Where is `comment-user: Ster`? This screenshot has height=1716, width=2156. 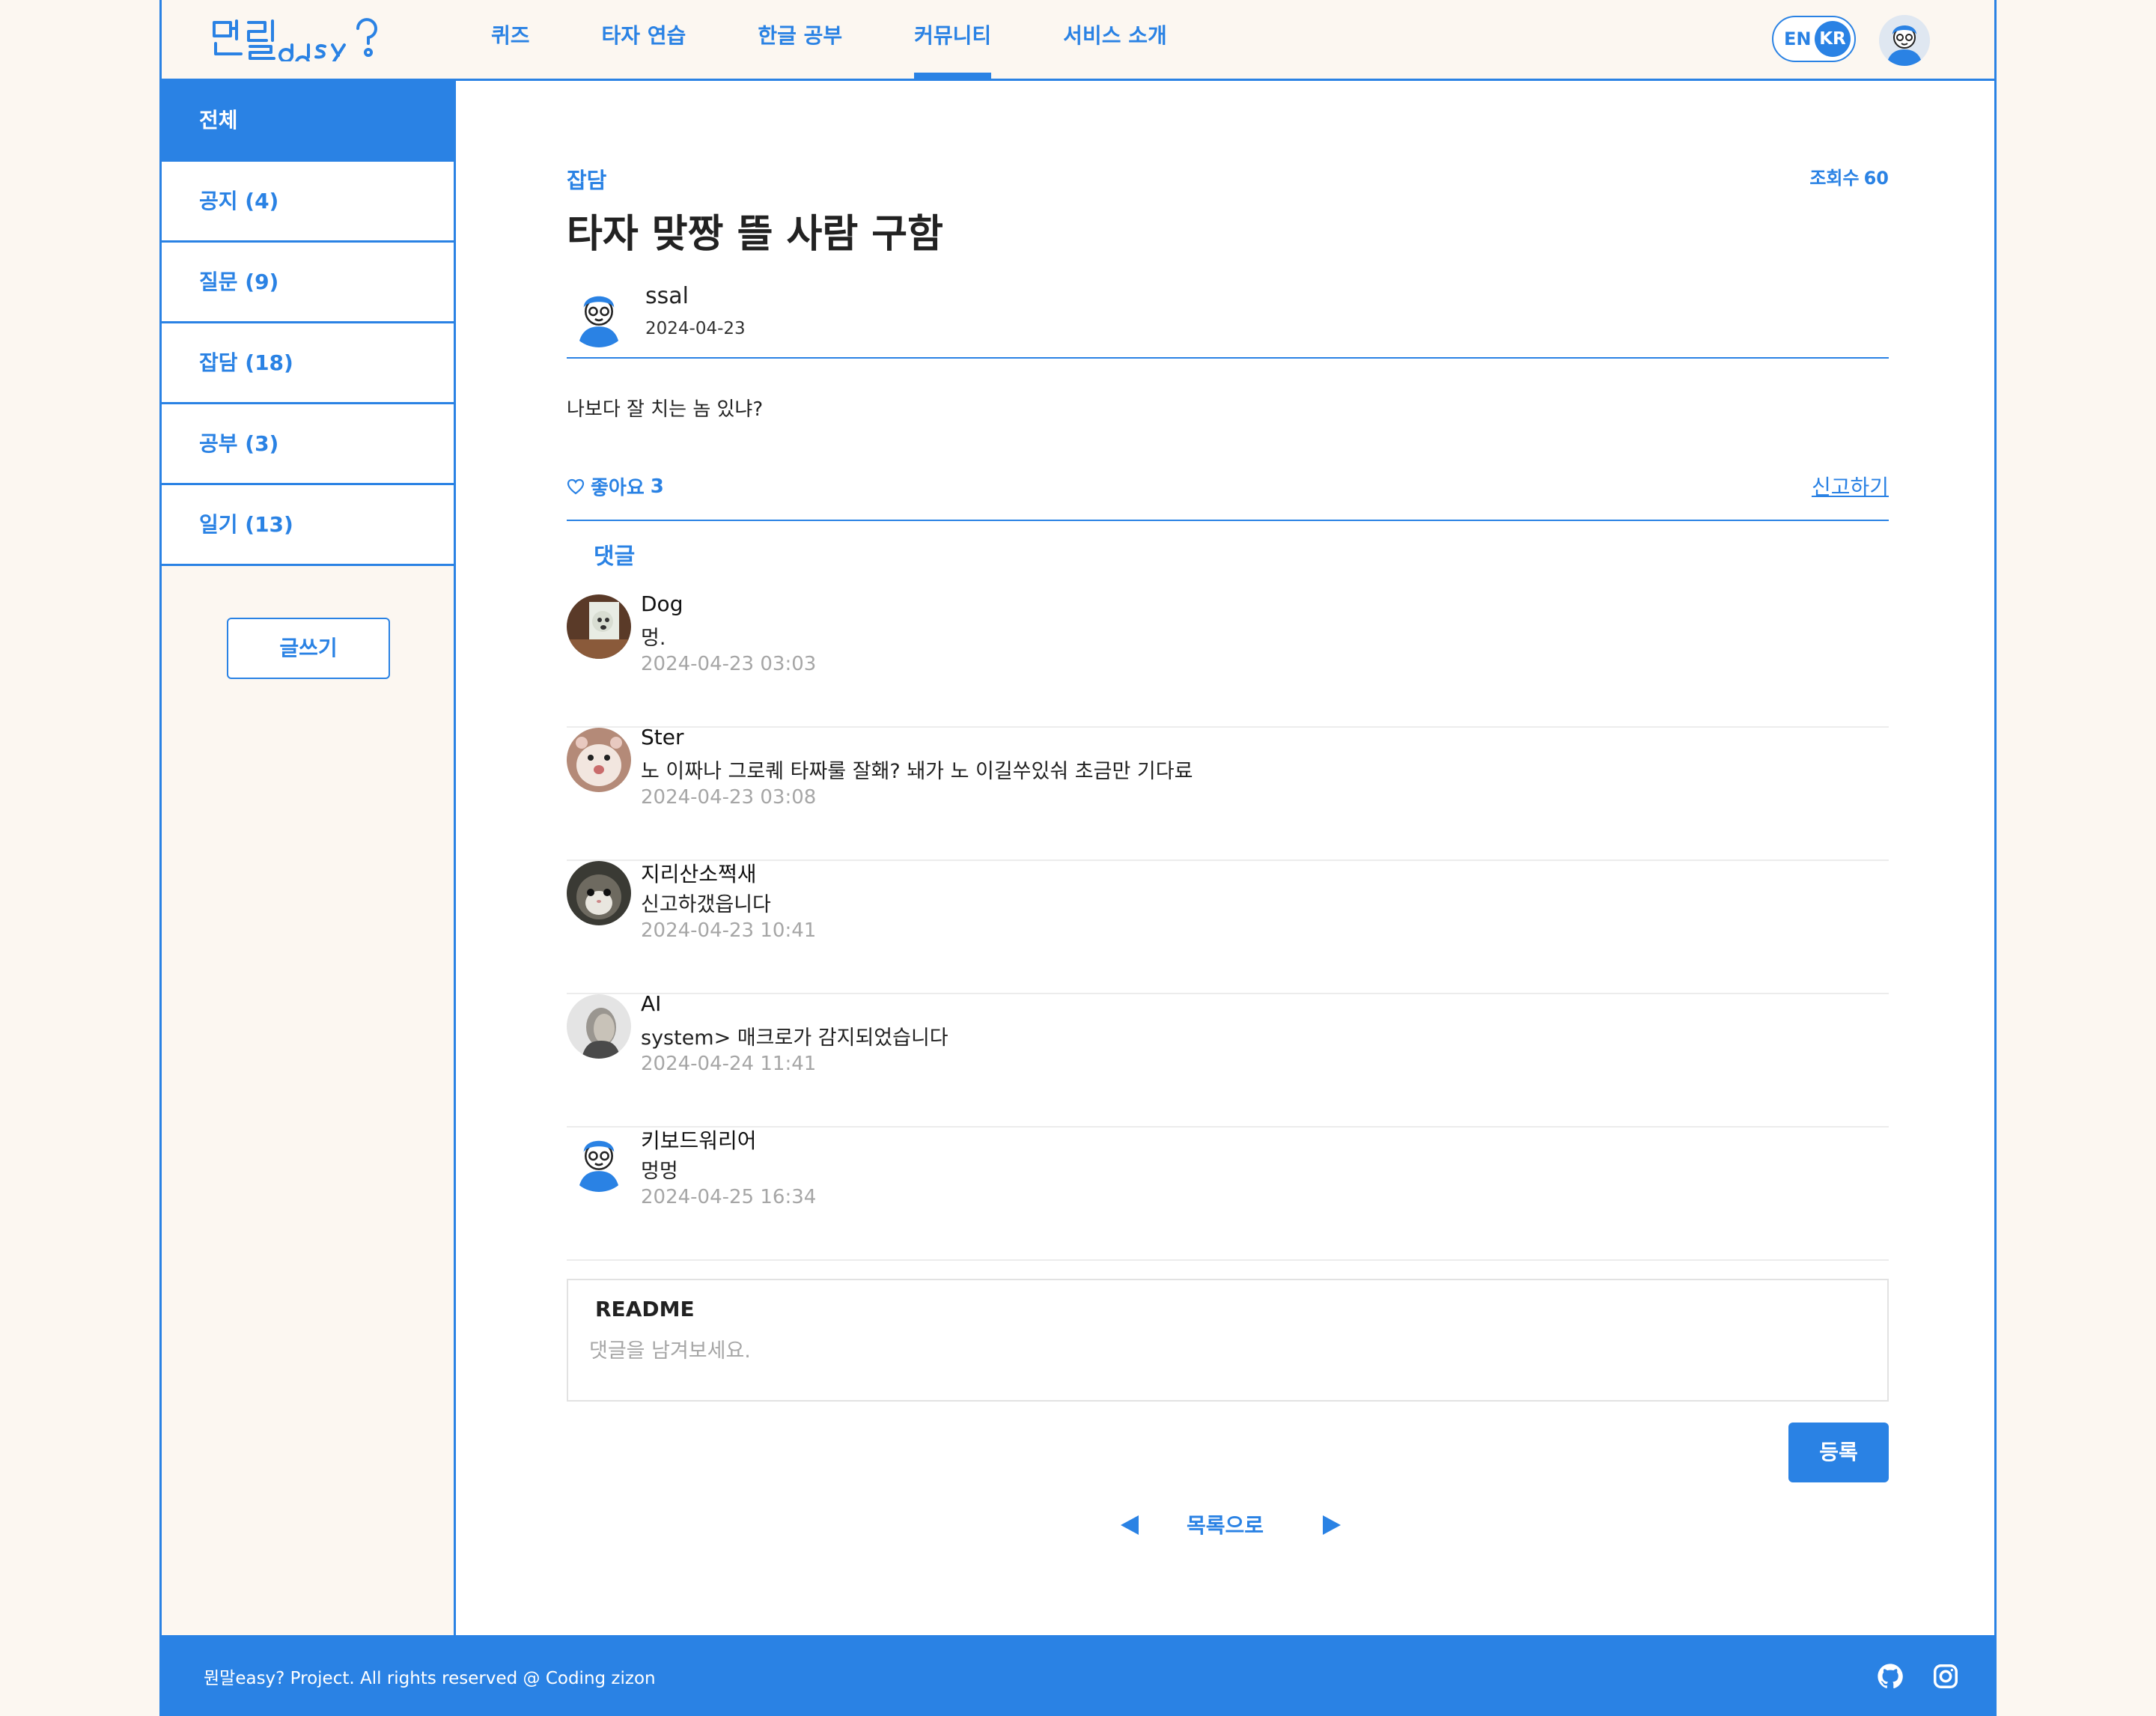
comment-user: Ster is located at coordinates (662, 737).